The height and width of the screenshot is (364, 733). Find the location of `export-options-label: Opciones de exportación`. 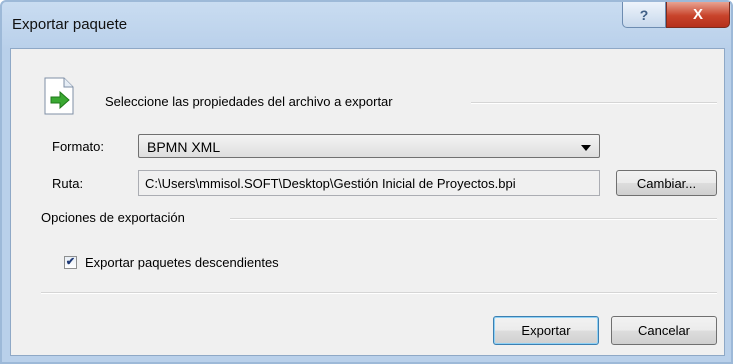

export-options-label: Opciones de exportación is located at coordinates (113, 217).